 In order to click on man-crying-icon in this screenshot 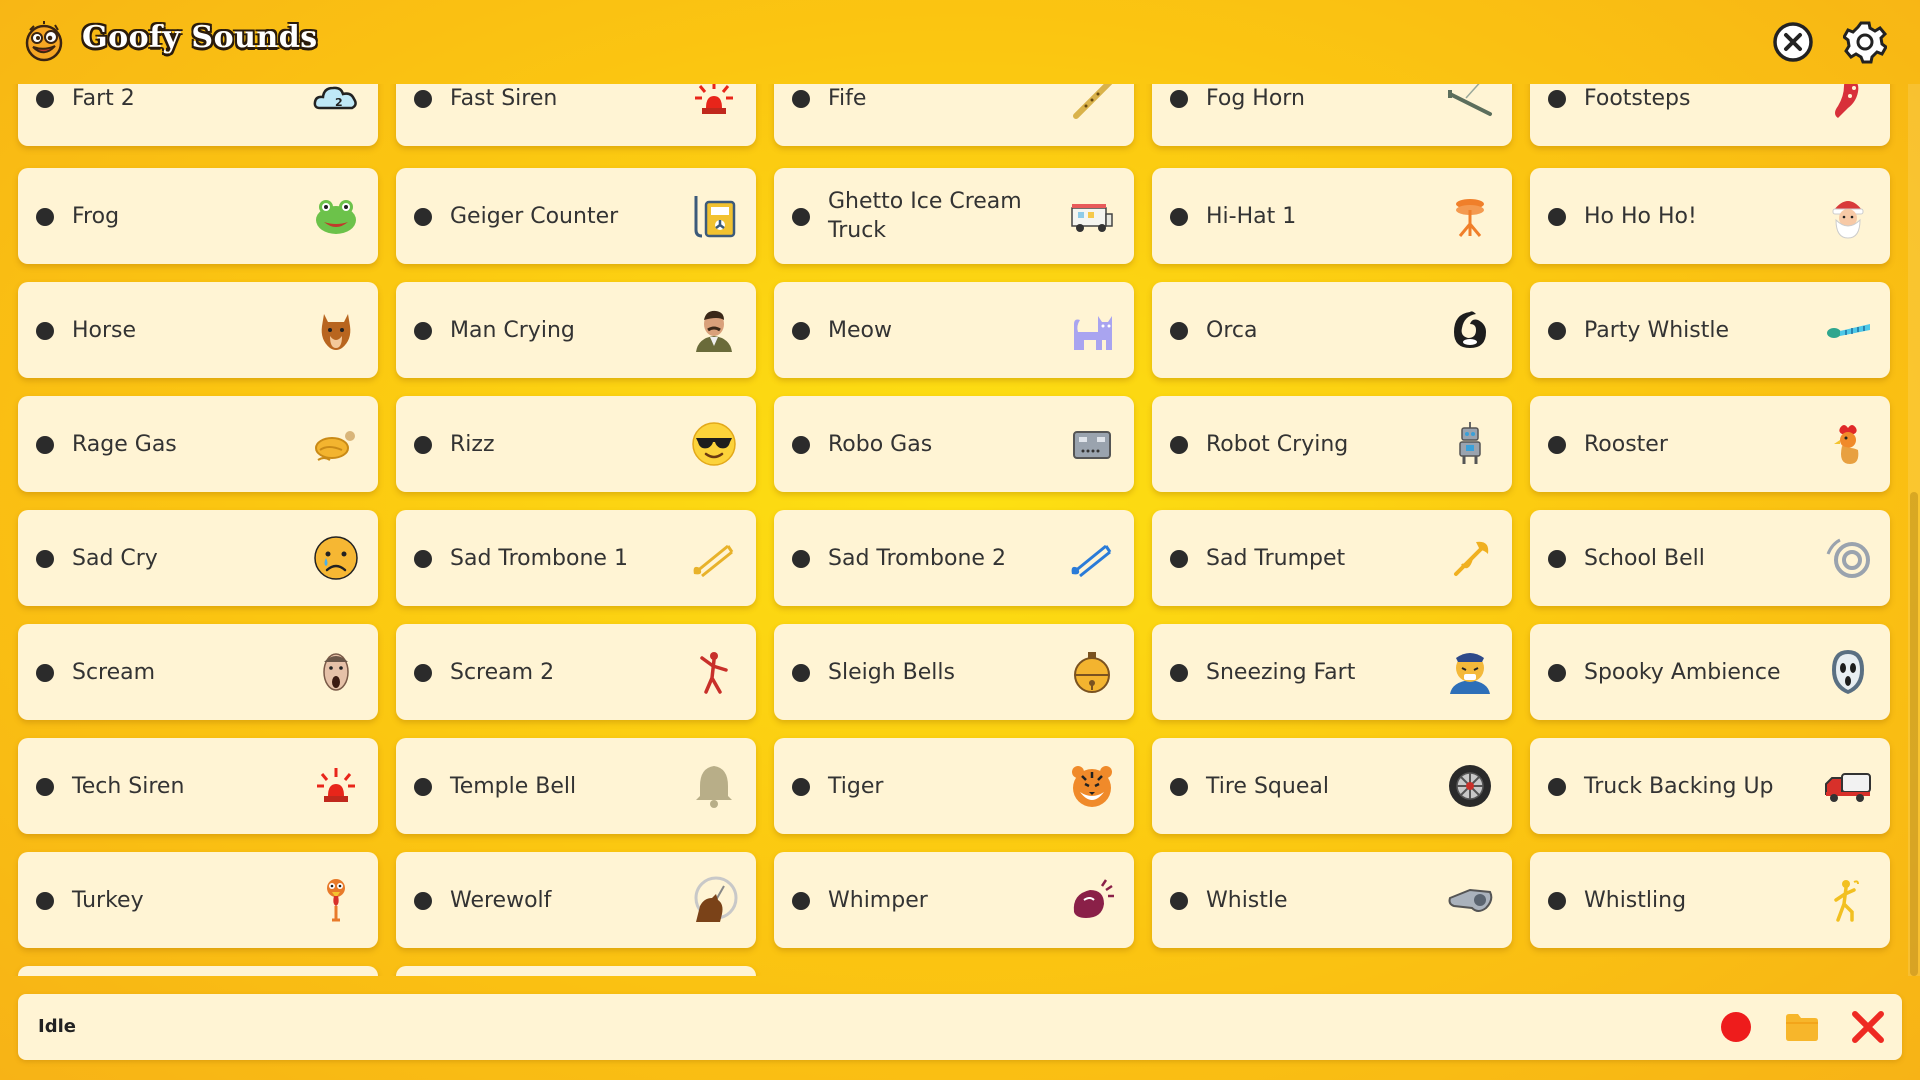, I will do `click(714, 331)`.